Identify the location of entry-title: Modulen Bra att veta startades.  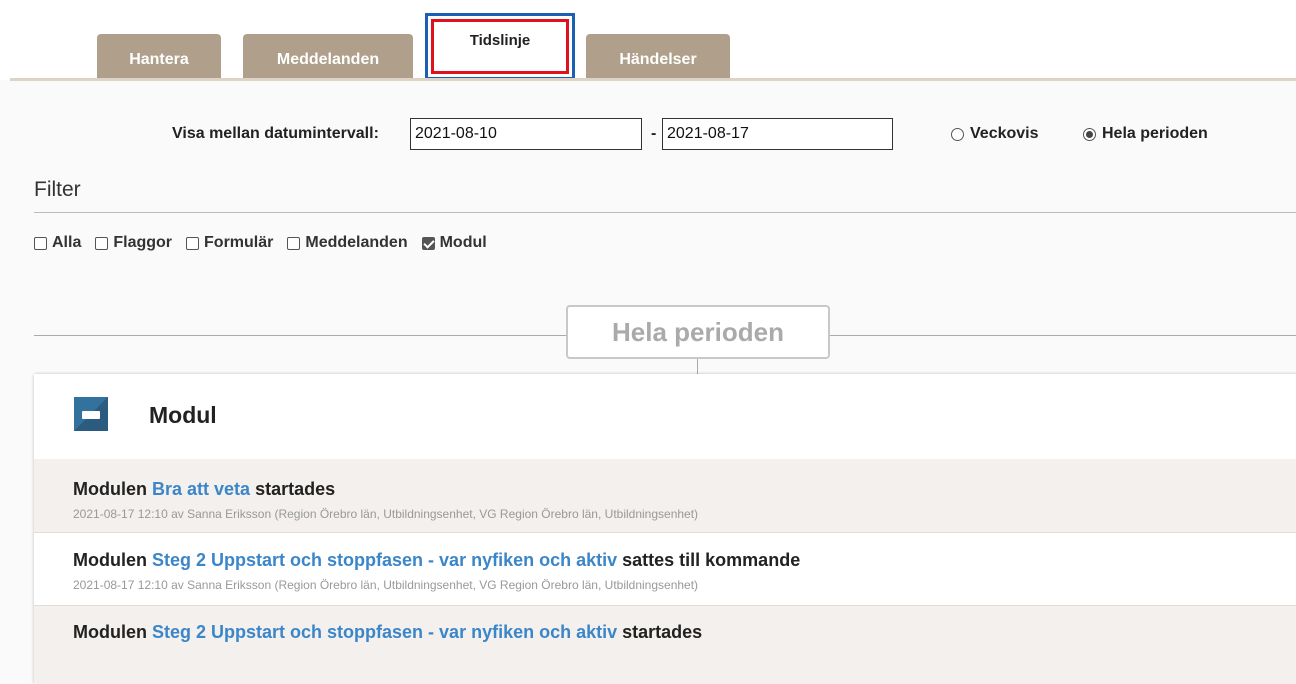
(204, 489).